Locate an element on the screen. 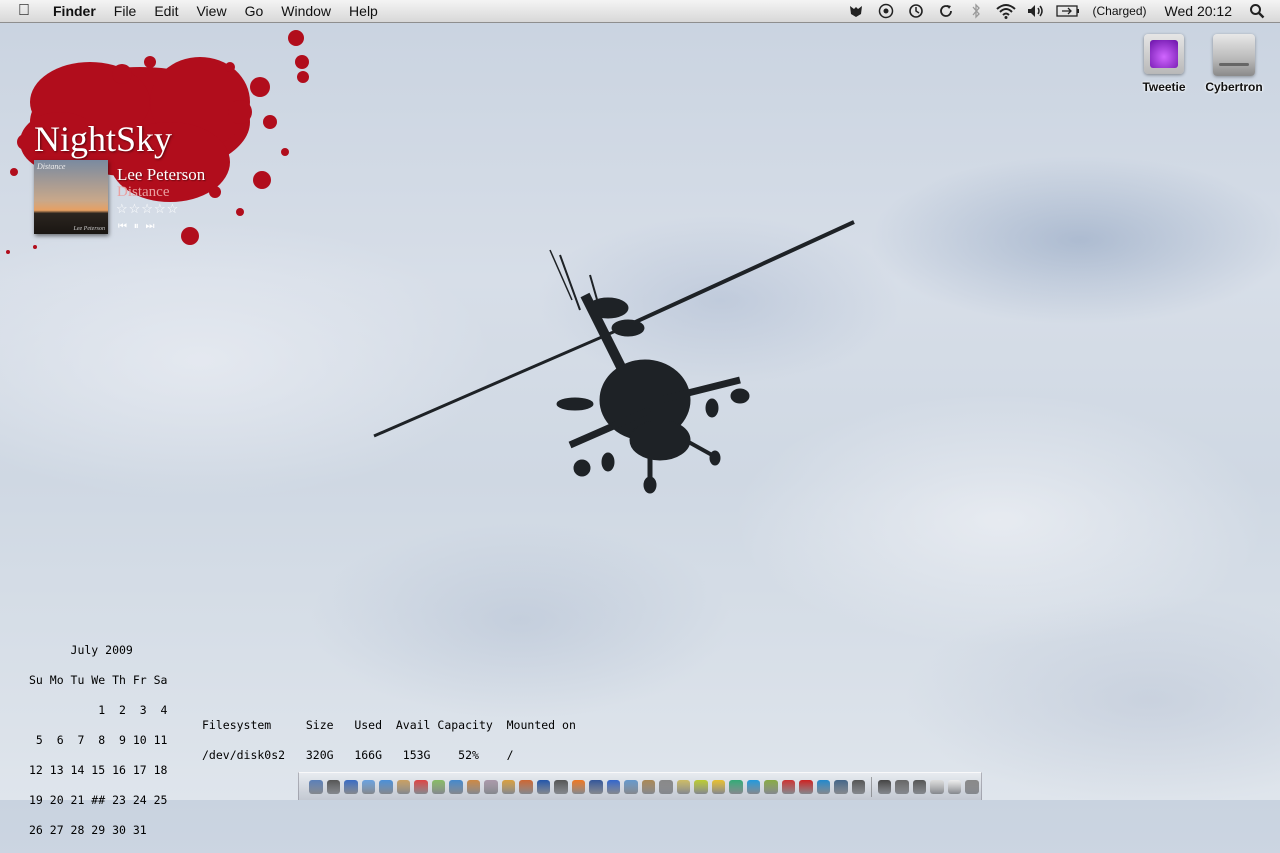 The height and width of the screenshot is (853, 1280). calendar-row: 26 27 28 29 30 31 is located at coordinates (88, 830).